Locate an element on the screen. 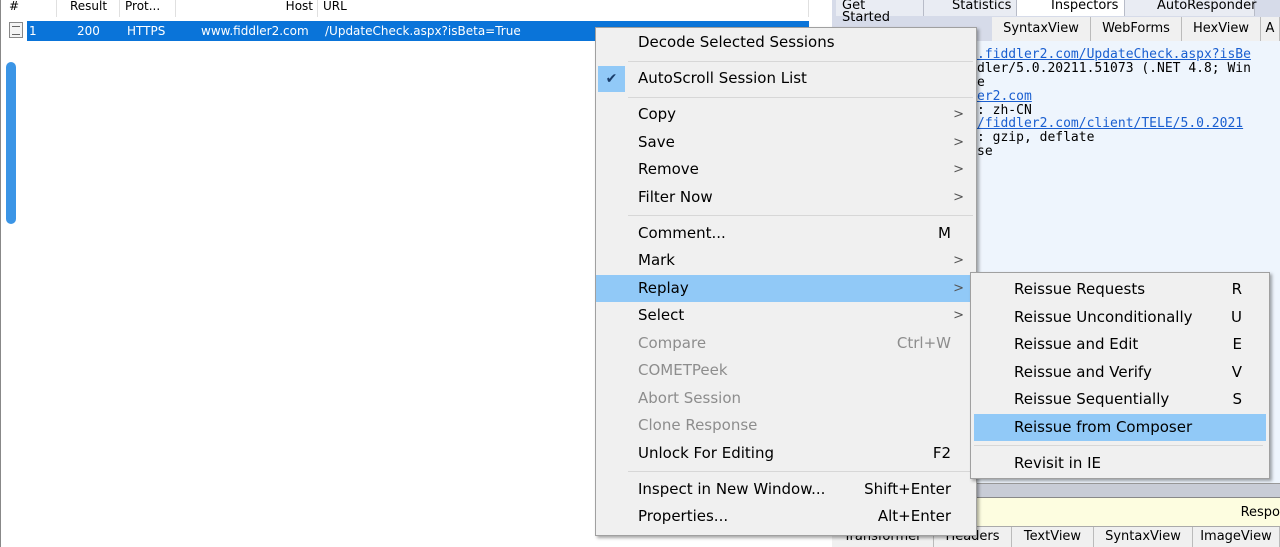  column-header-host: Host is located at coordinates (247, 8).